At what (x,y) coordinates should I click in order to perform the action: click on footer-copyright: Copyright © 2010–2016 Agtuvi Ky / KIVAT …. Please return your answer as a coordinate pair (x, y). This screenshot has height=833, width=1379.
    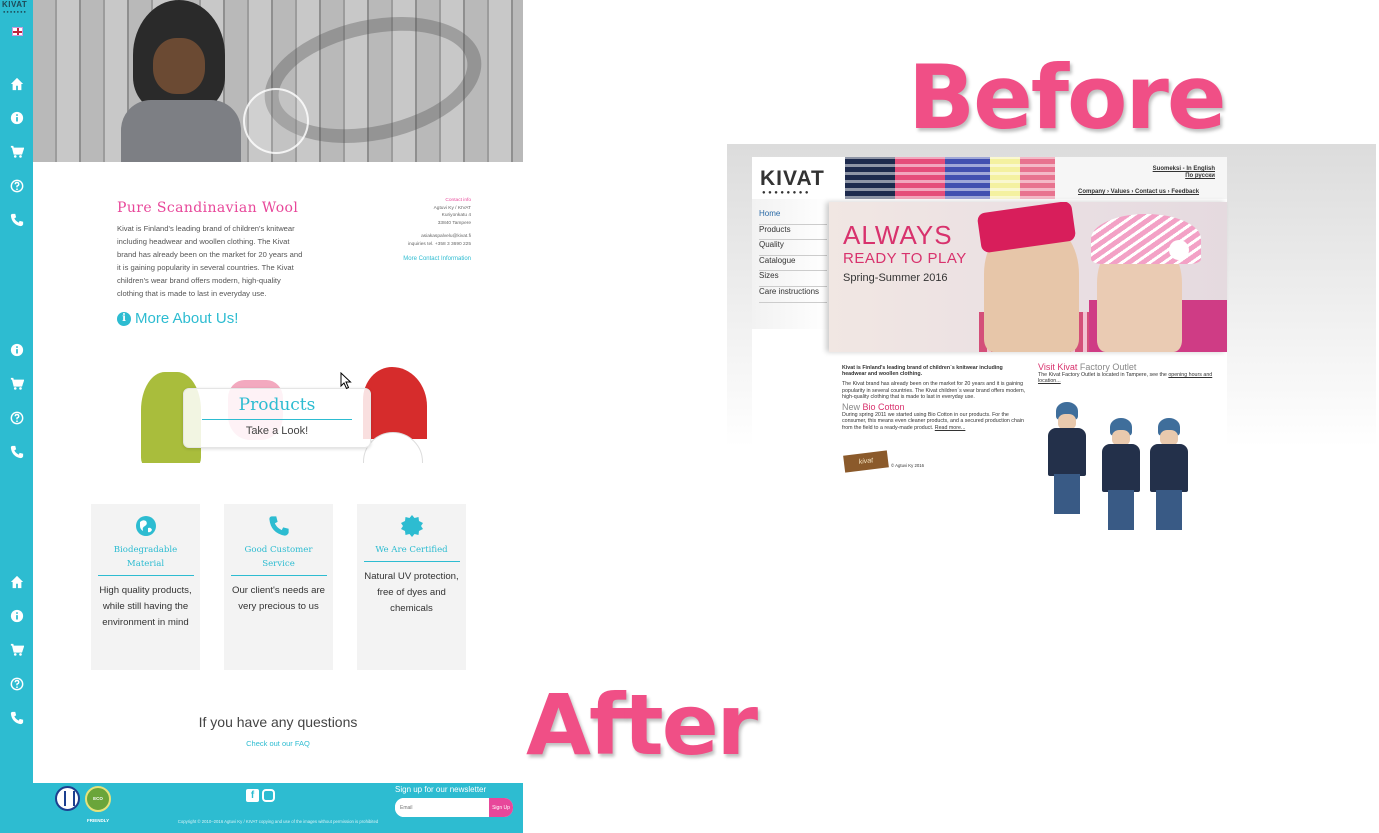
    Looking at the image, I should click on (278, 821).